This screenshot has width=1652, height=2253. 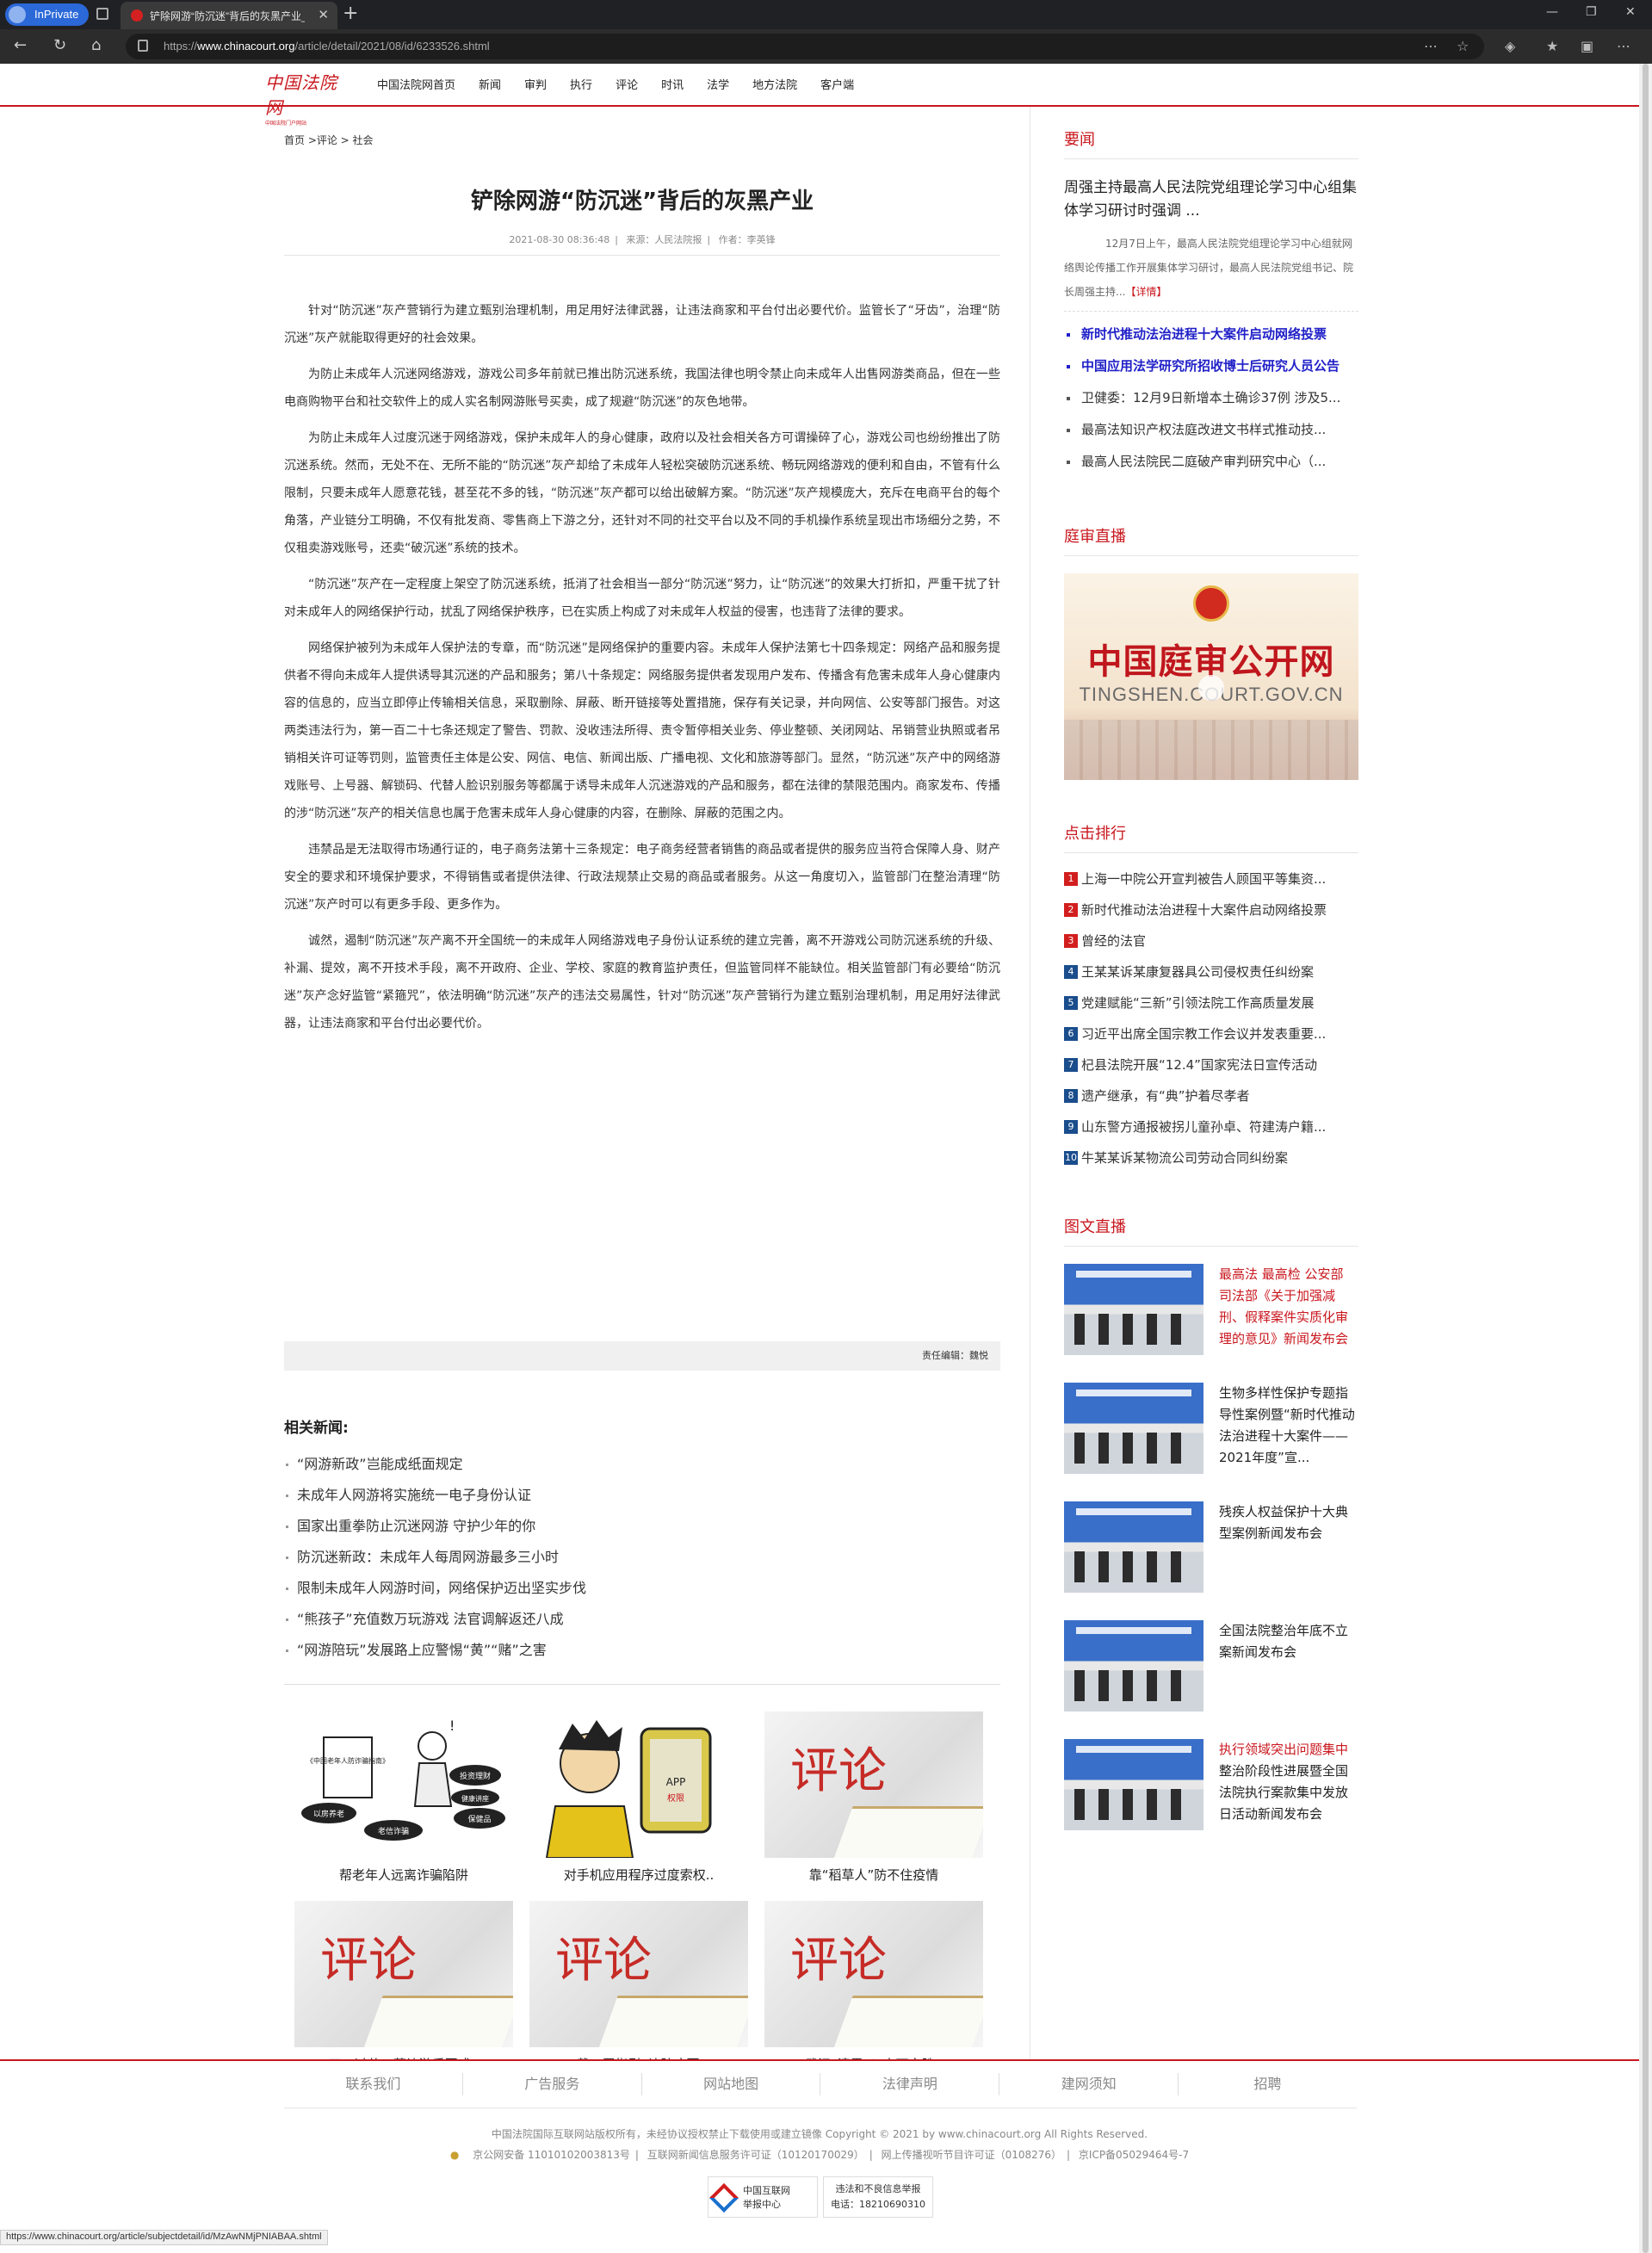 I want to click on report-center-badge: 中国互联网 举报中心, so click(x=763, y=2197).